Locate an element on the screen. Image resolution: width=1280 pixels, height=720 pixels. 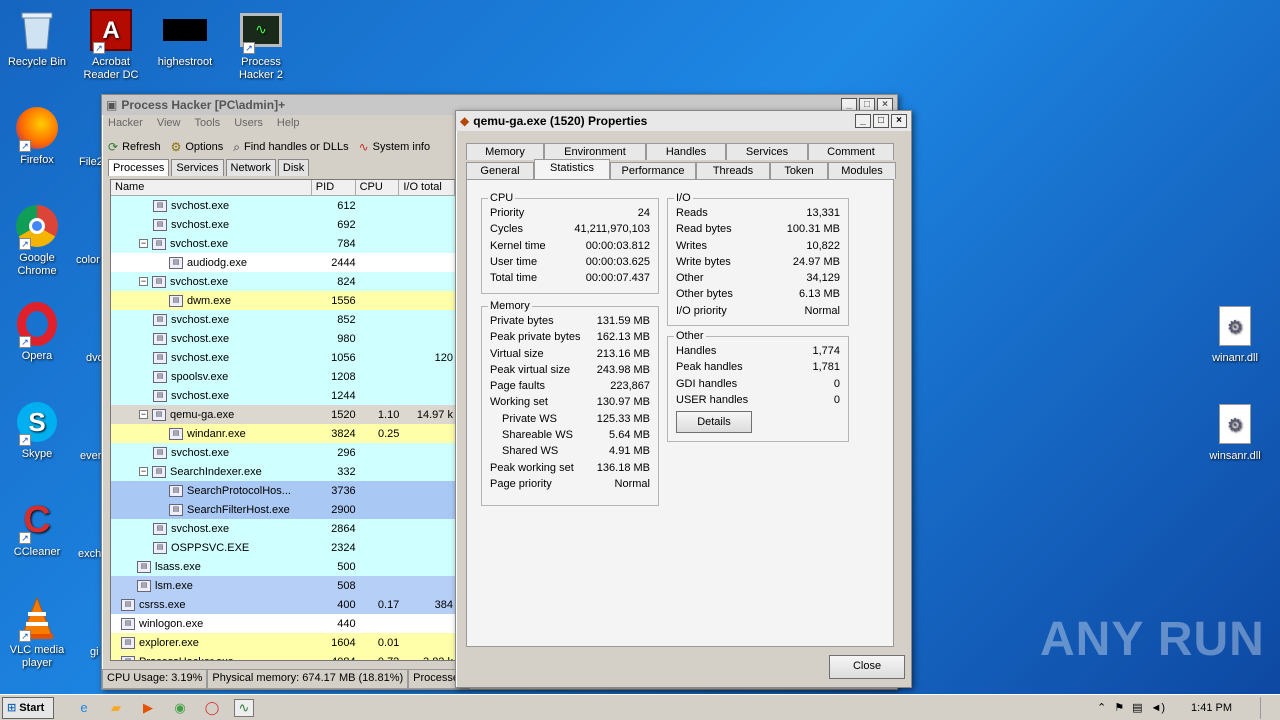
tray-expand-icon: ⌃ is located at coordinates (1101, 707).